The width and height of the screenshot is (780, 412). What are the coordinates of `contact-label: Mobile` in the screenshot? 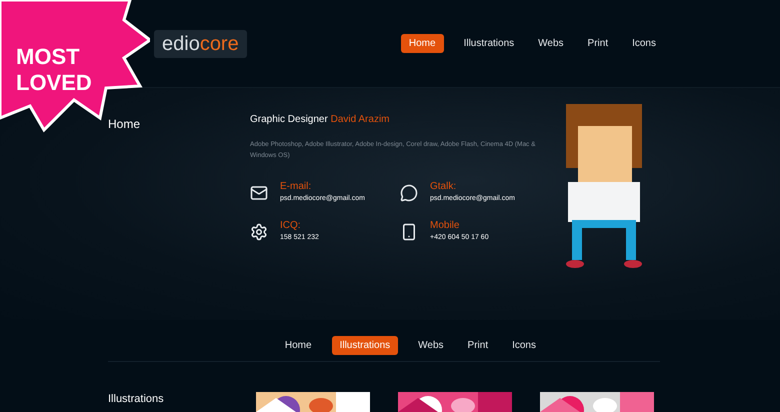 It's located at (445, 226).